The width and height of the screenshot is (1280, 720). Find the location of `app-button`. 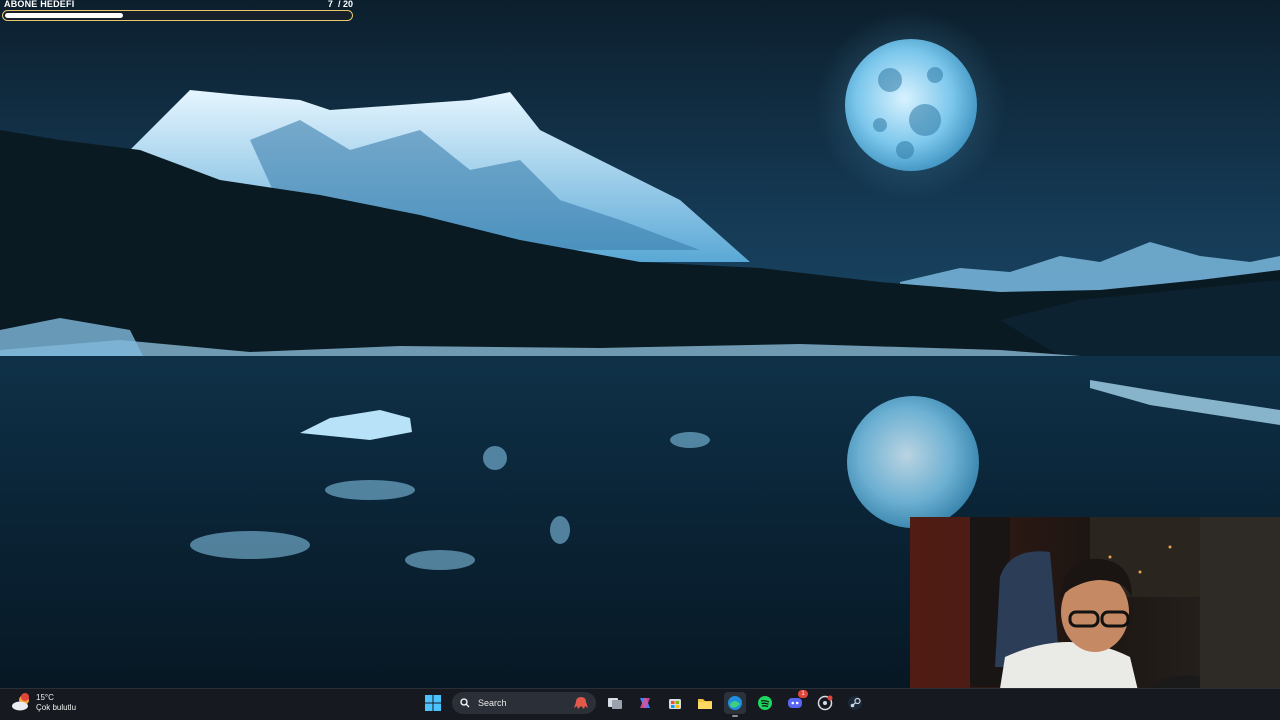

app-button is located at coordinates (825, 703).